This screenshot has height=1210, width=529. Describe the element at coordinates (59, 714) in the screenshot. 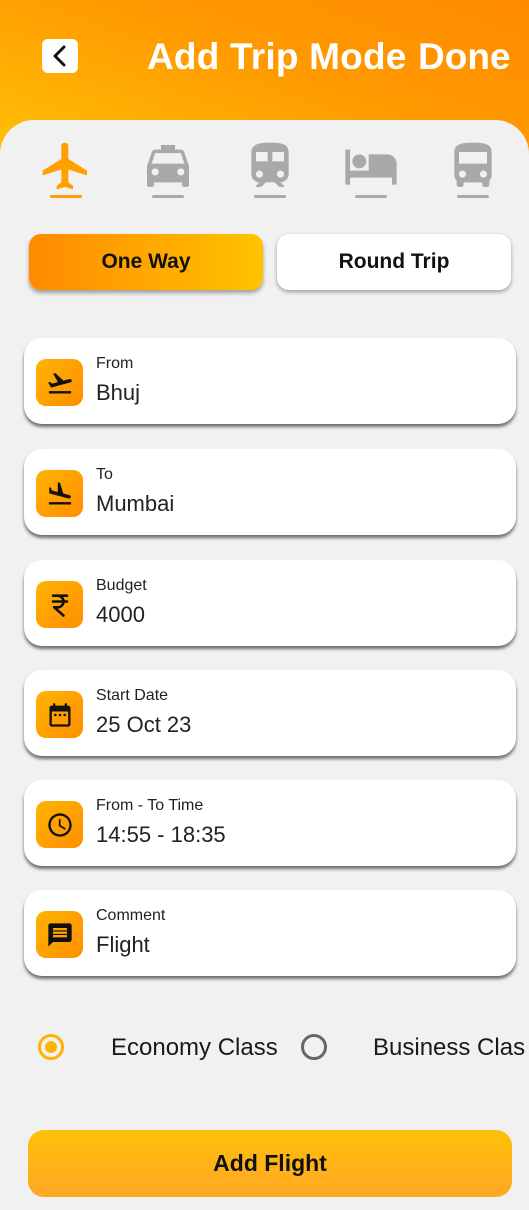

I see `calendar-icon` at that location.